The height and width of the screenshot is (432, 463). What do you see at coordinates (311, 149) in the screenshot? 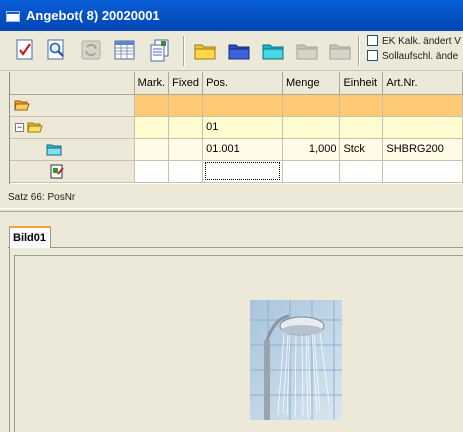
I see `menge-cell: 1,000` at bounding box center [311, 149].